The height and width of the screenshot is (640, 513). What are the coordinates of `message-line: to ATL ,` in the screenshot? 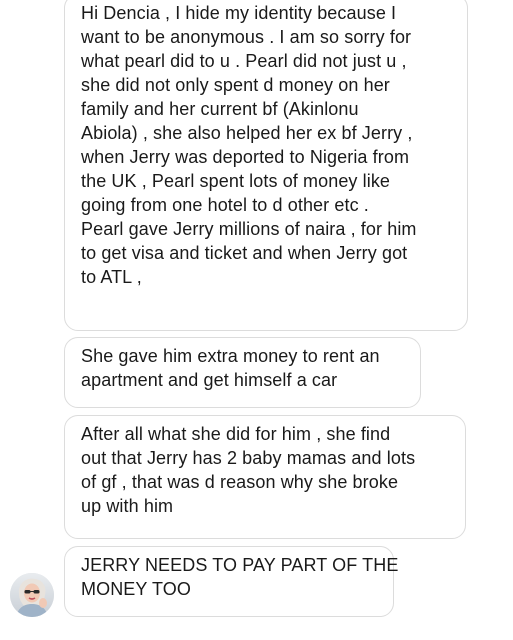 It's located at (111, 277).